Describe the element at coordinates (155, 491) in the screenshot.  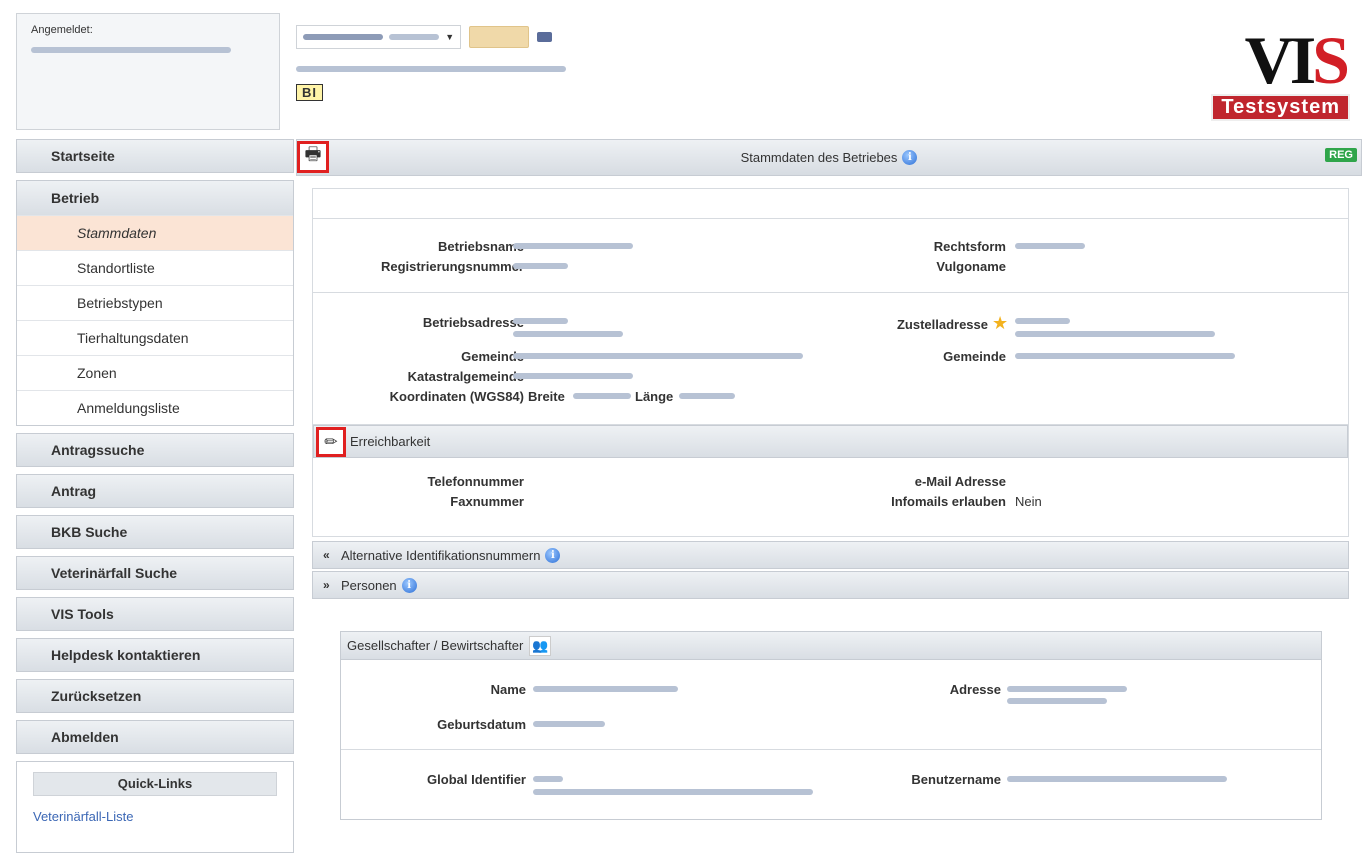
I see `nav-antrag: Antrag` at that location.